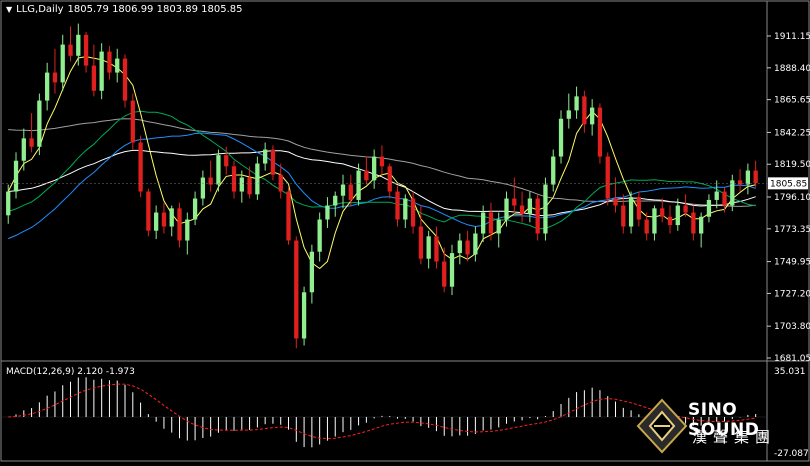 The image size is (810, 466). What do you see at coordinates (734, 437) in the screenshot?
I see `logo-name-cn: 漢聲集團` at bounding box center [734, 437].